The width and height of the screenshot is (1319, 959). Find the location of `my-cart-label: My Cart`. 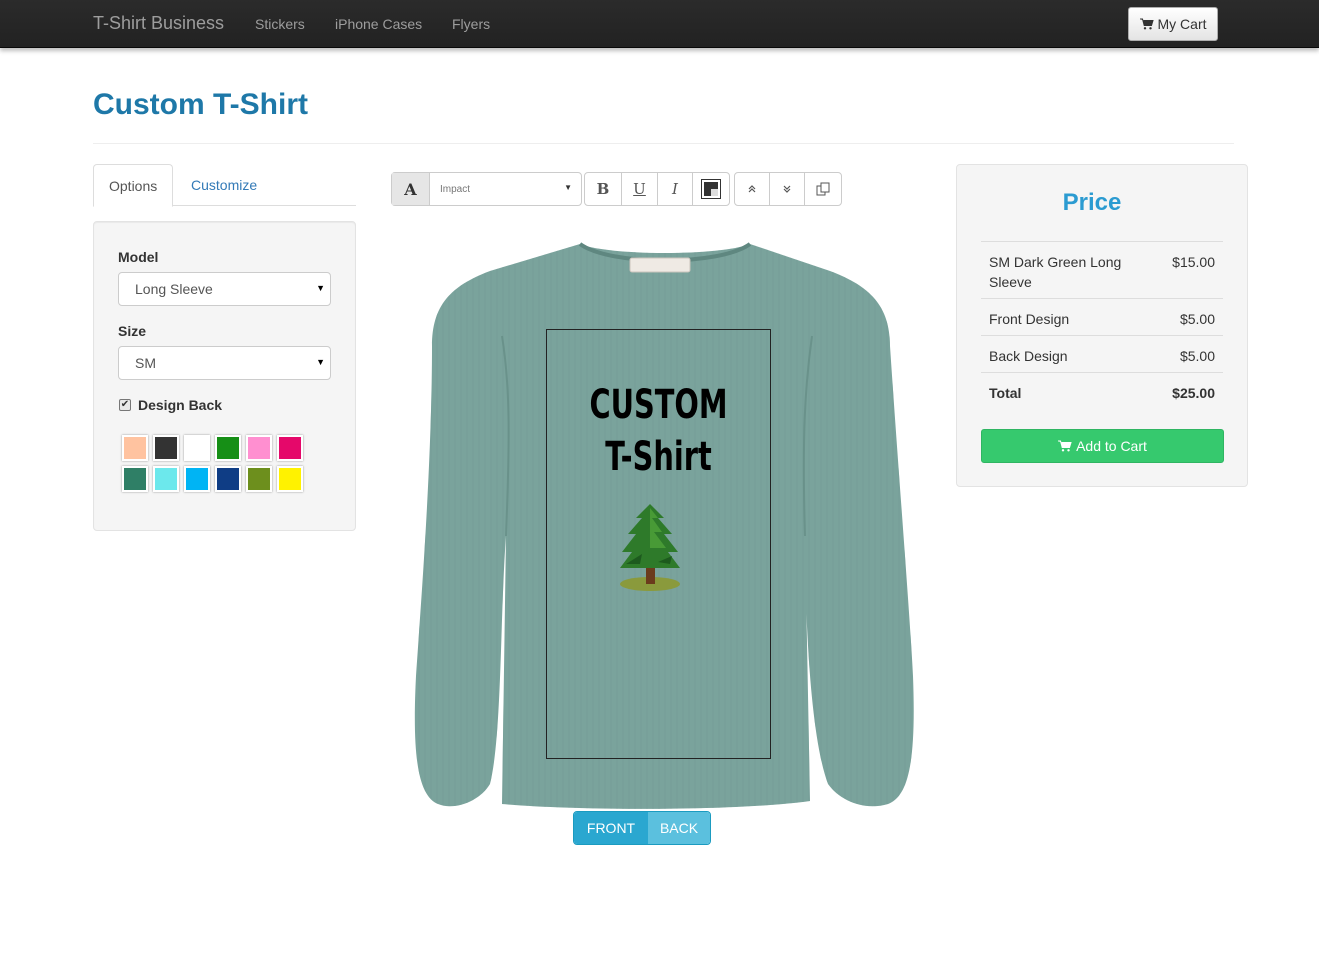

my-cart-label: My Cart is located at coordinates (1182, 24).